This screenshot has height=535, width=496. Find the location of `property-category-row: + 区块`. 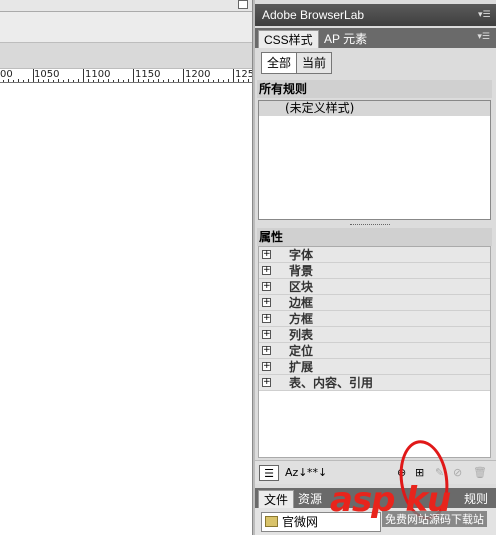

property-category-row: + 区块 is located at coordinates (374, 287).